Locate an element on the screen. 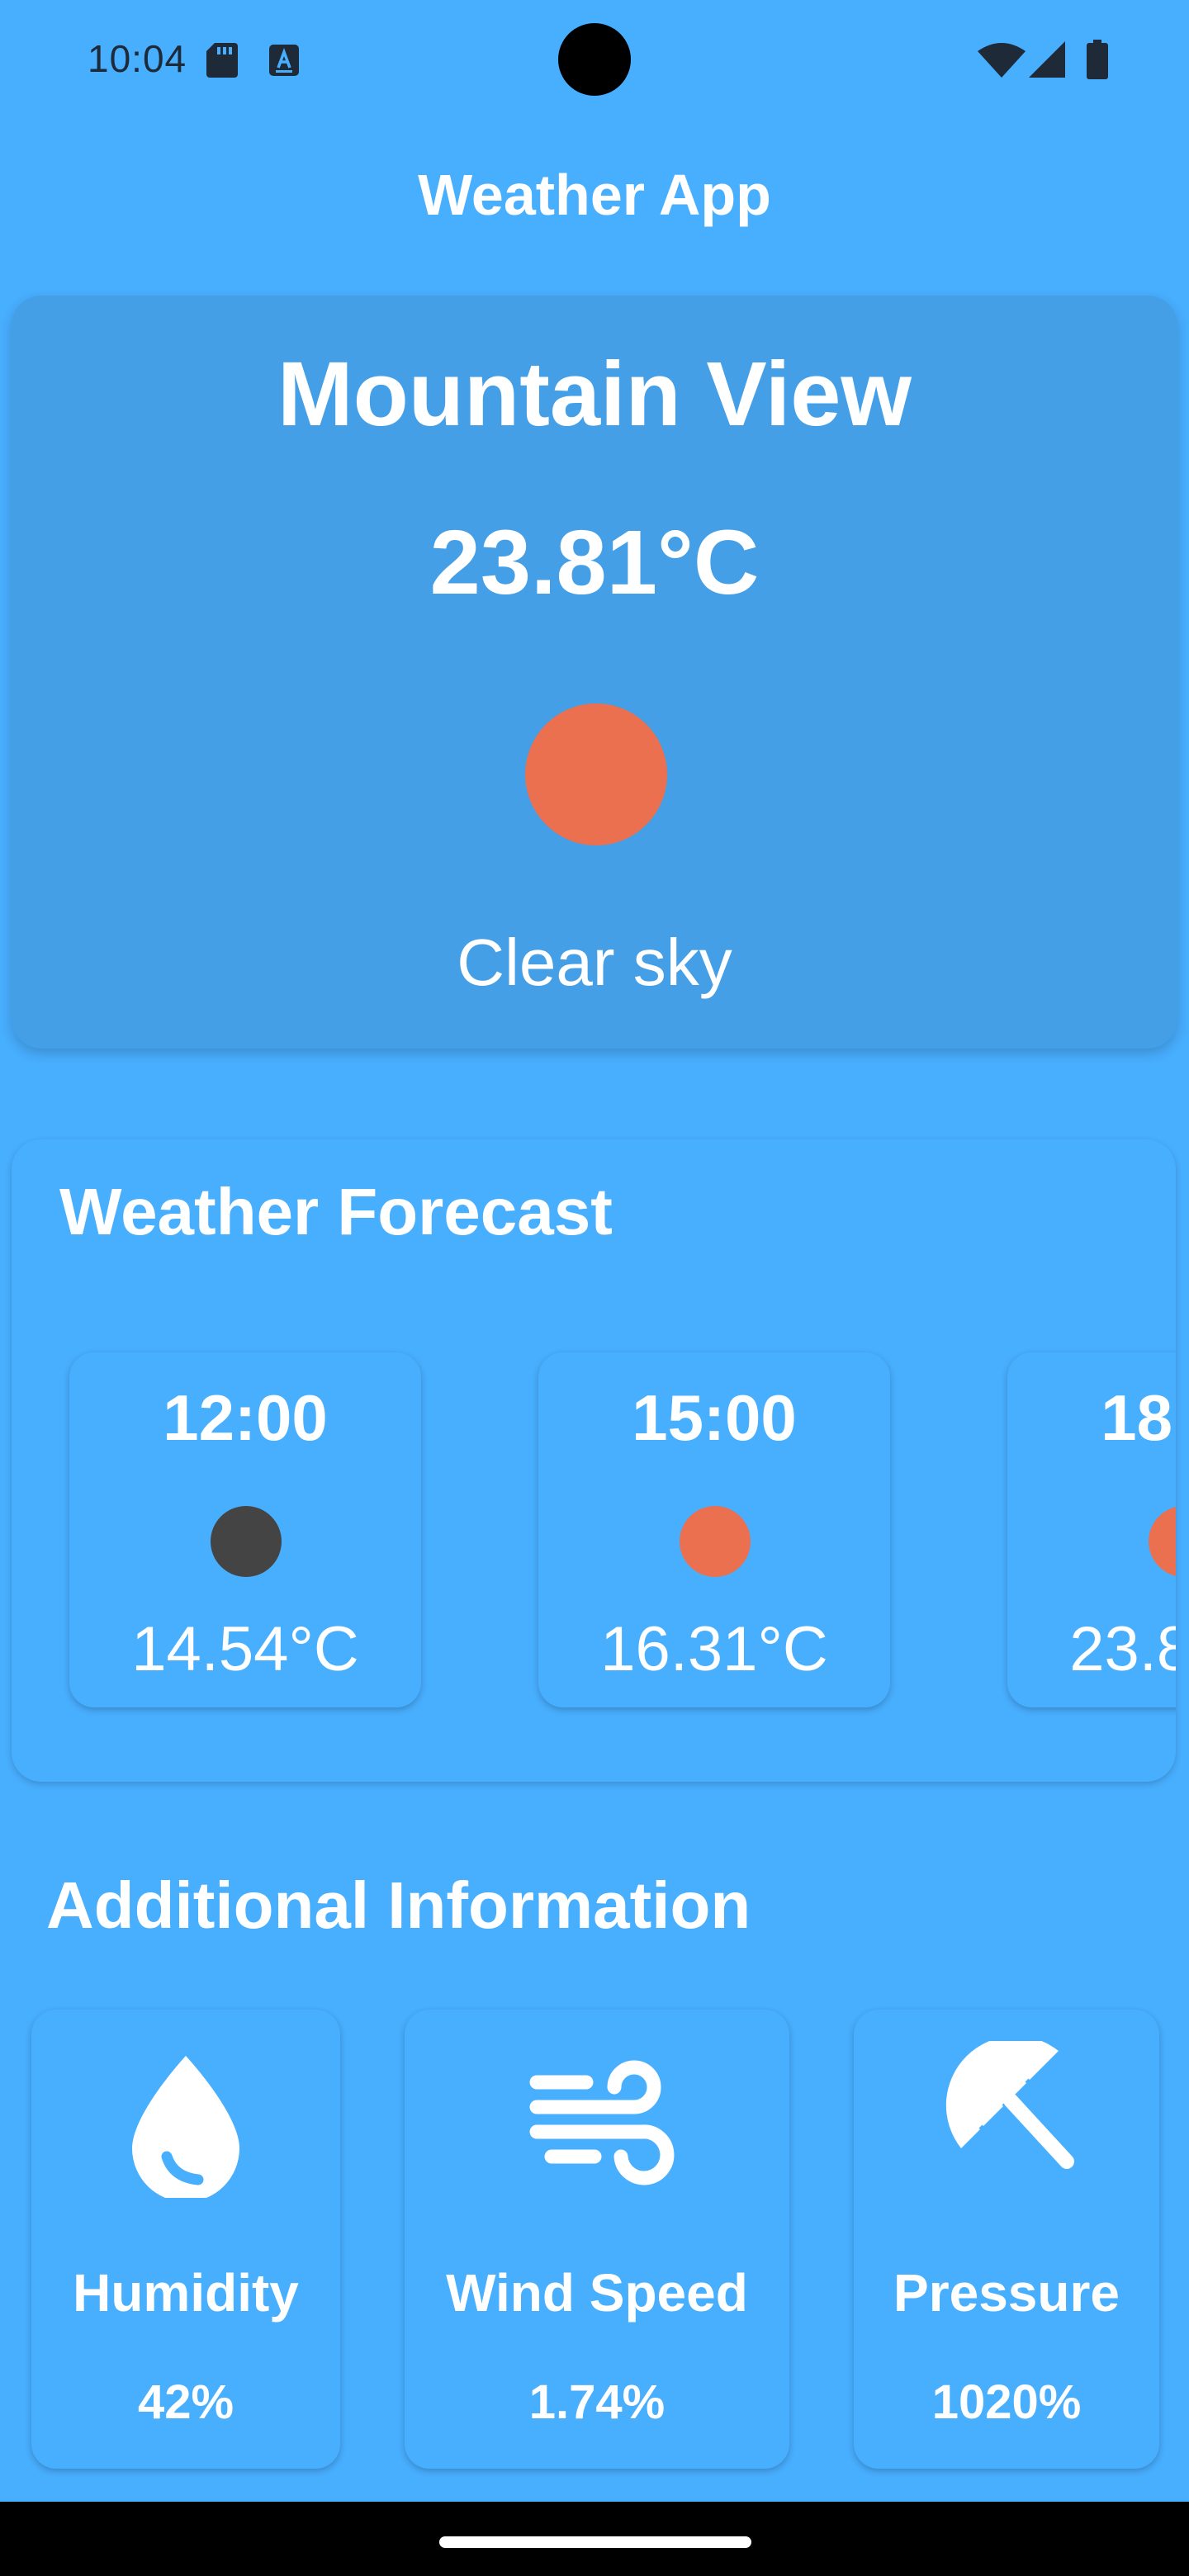 The height and width of the screenshot is (2576, 1189). forecast-title: Weather Forecast is located at coordinates (336, 1211).